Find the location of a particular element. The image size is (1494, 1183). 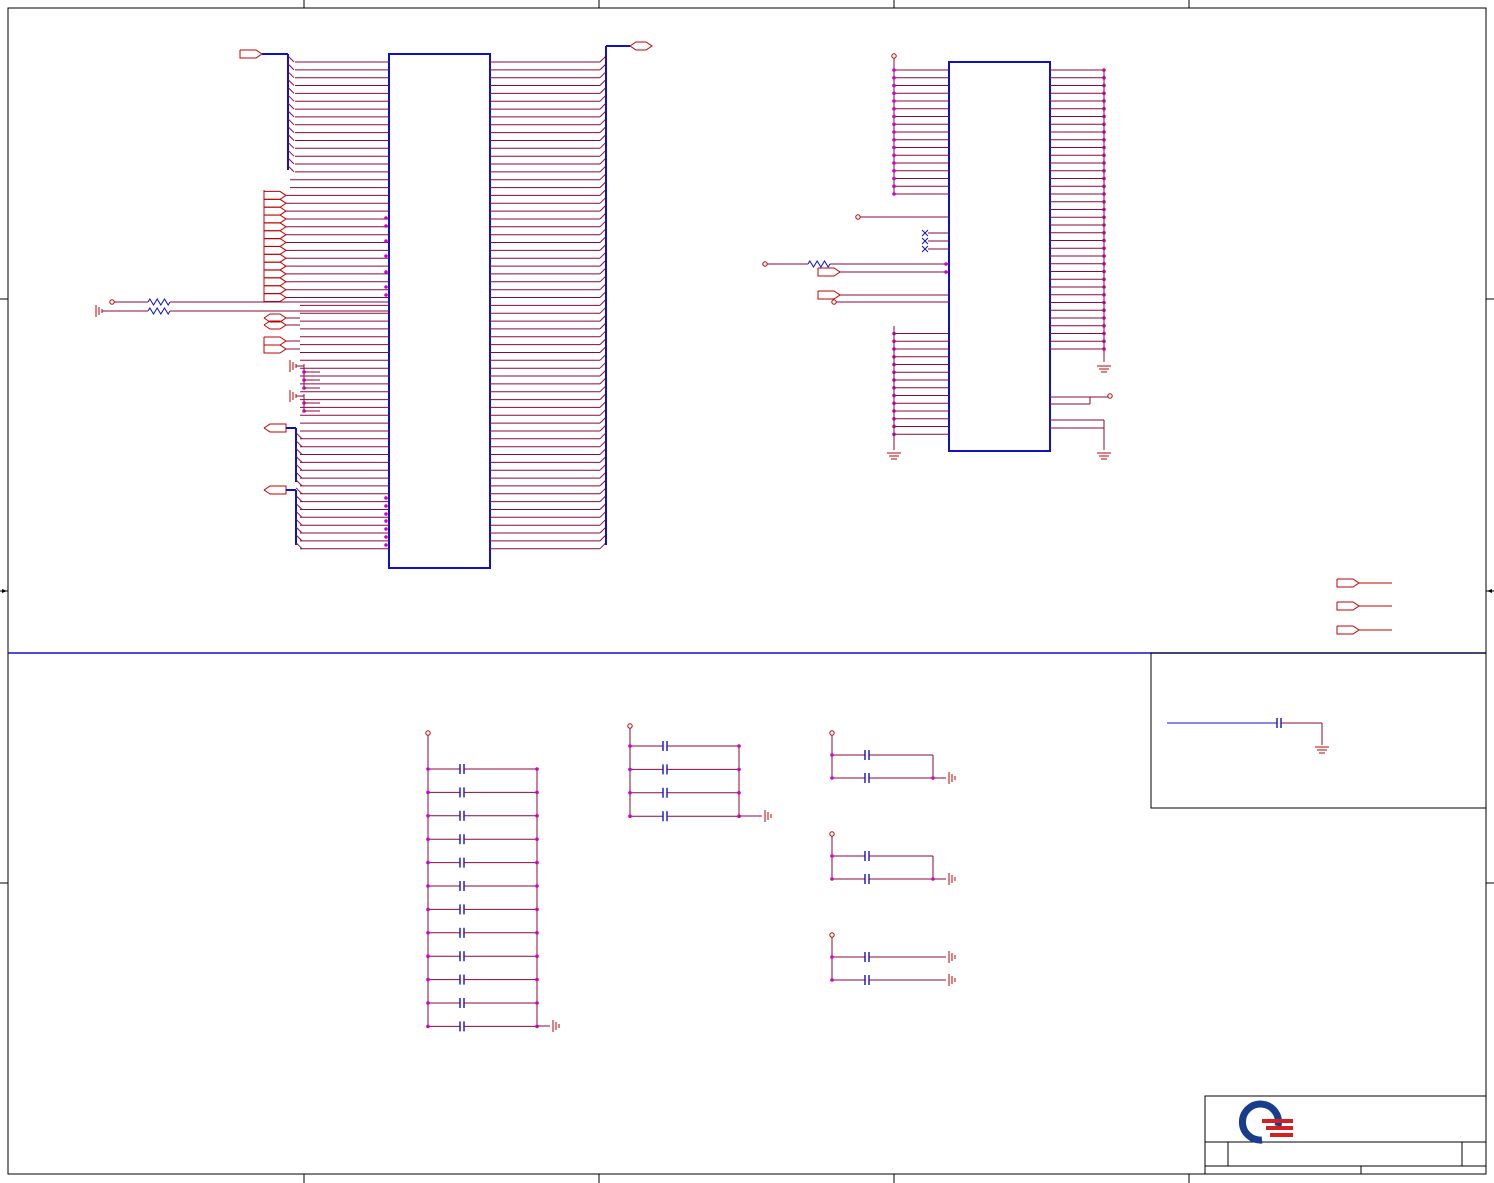

port-legend is located at coordinates (1364, 606).